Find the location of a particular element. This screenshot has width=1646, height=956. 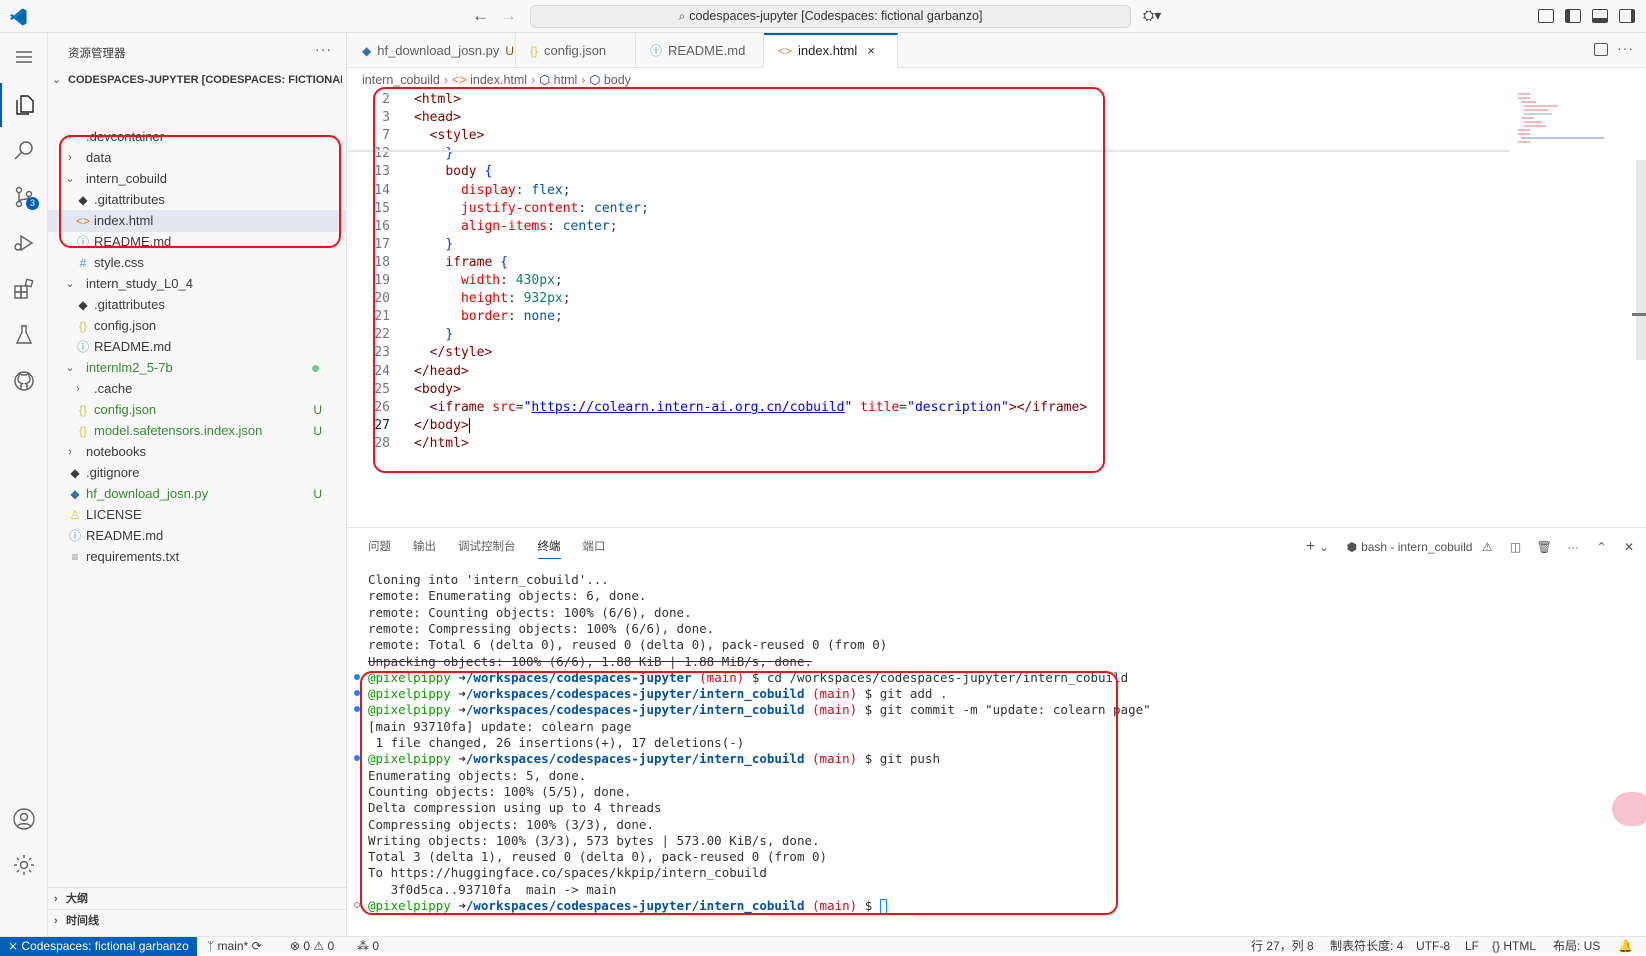

tree-file: ◆ hf_download_josn.py U is located at coordinates (197, 494).